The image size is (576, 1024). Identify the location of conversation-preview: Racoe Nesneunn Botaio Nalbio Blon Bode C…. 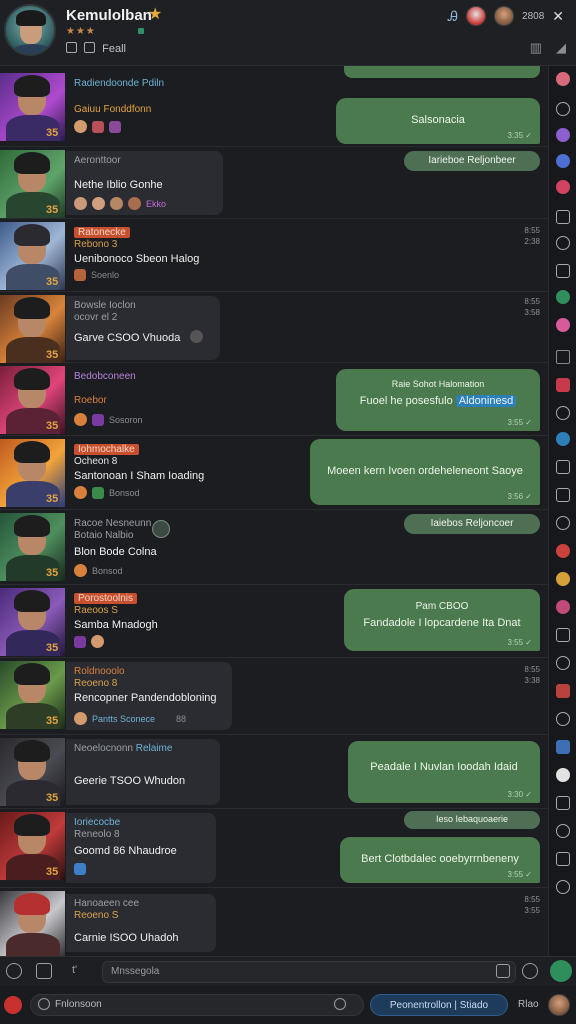
(141, 546).